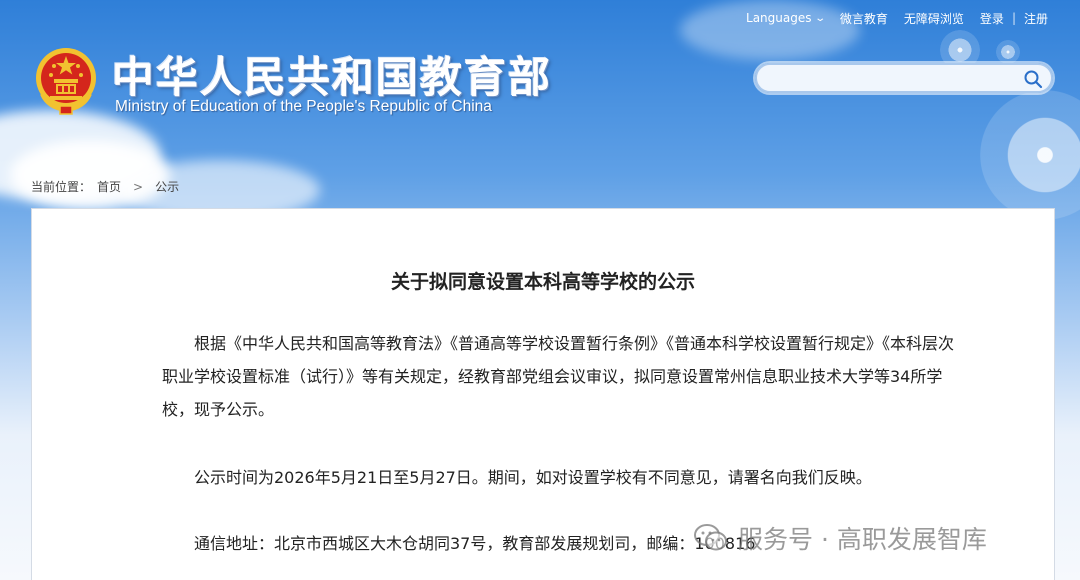  What do you see at coordinates (779, 18) in the screenshot?
I see `languages-label: Languages` at bounding box center [779, 18].